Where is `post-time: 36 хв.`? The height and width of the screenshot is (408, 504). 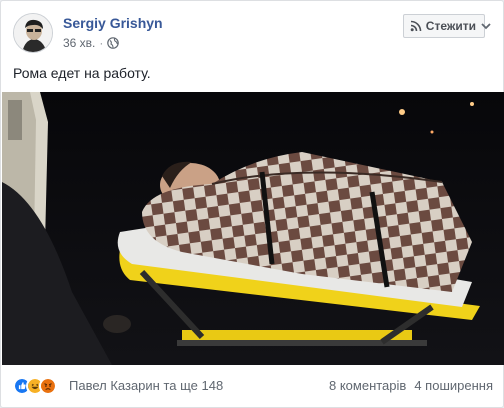
post-time: 36 хв. is located at coordinates (79, 43).